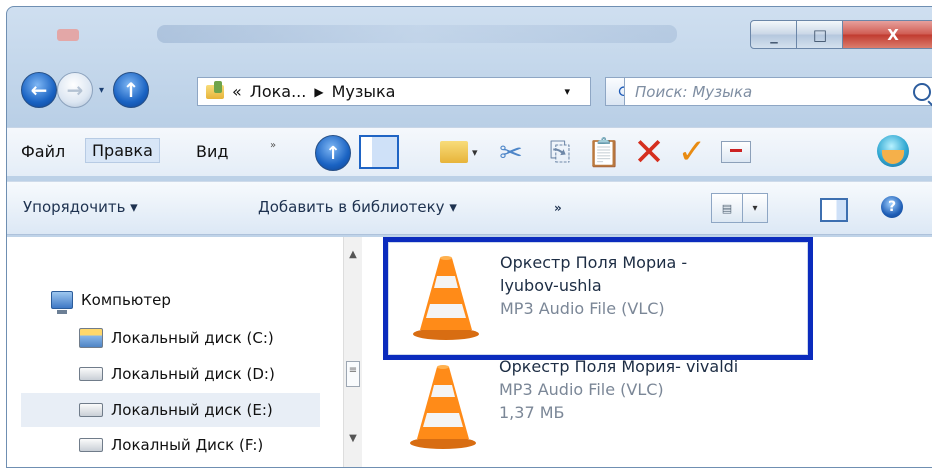 Image resolution: width=932 pixels, height=468 pixels. I want to click on nav-item-drive-f: Локалный Диск (F:), so click(171, 445).